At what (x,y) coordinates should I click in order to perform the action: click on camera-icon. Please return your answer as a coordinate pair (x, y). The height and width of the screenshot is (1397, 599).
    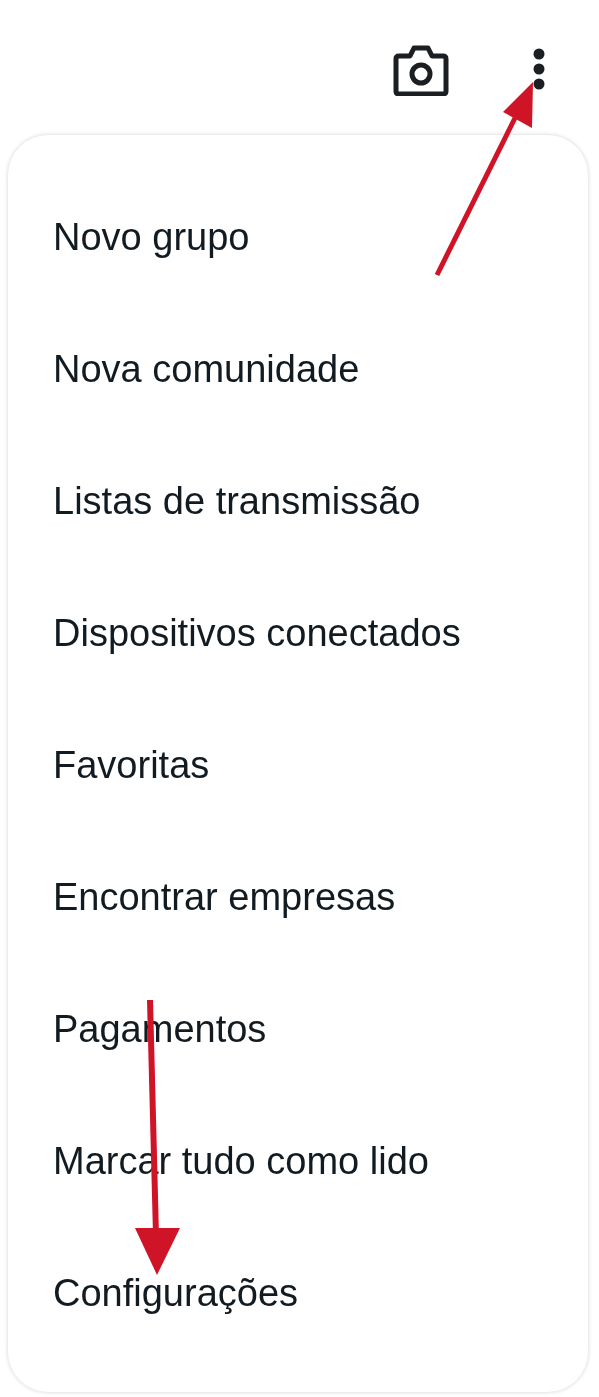
    Looking at the image, I should click on (421, 70).